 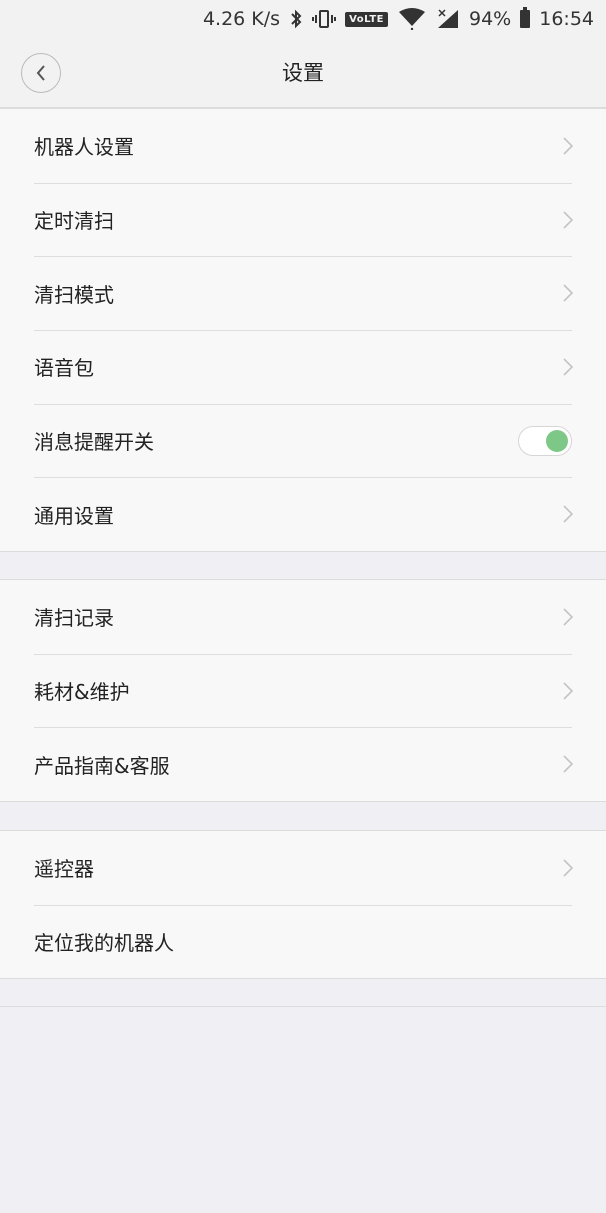 I want to click on status-bar: 4.26 K/s VoLTE 94% 16:54, so click(x=303, y=19).